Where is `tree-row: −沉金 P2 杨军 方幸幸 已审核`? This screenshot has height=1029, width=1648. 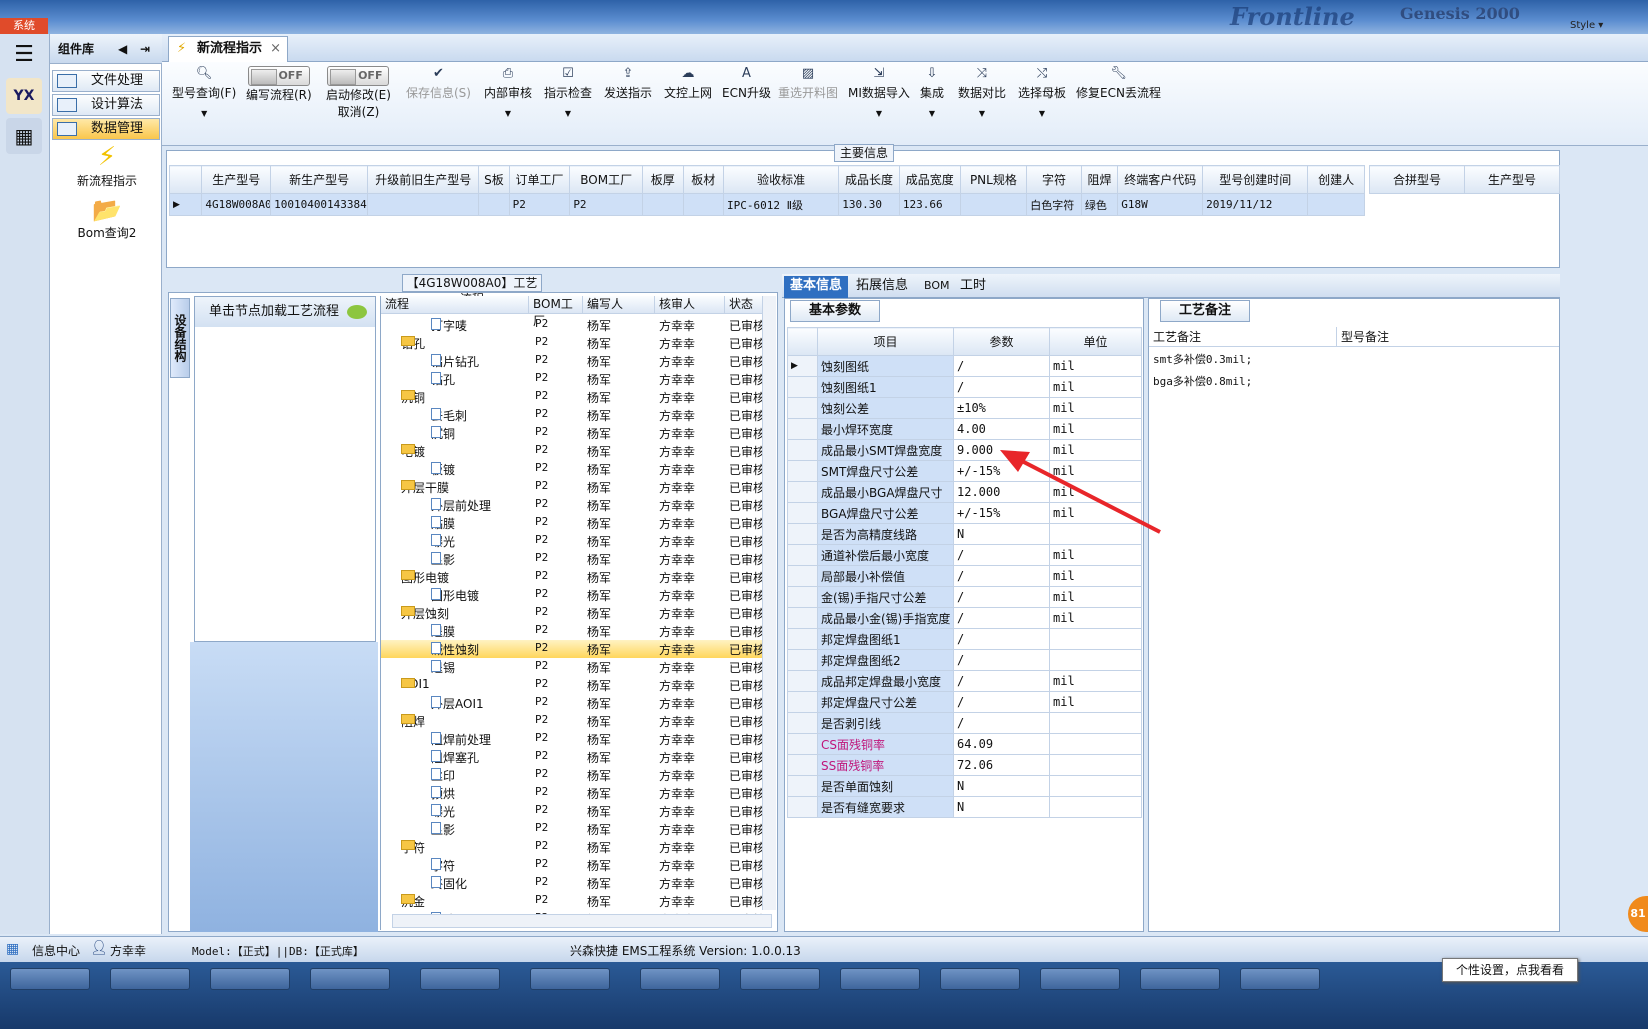 tree-row: −沉金 P2 杨军 方幸幸 已审核 is located at coordinates (572, 901).